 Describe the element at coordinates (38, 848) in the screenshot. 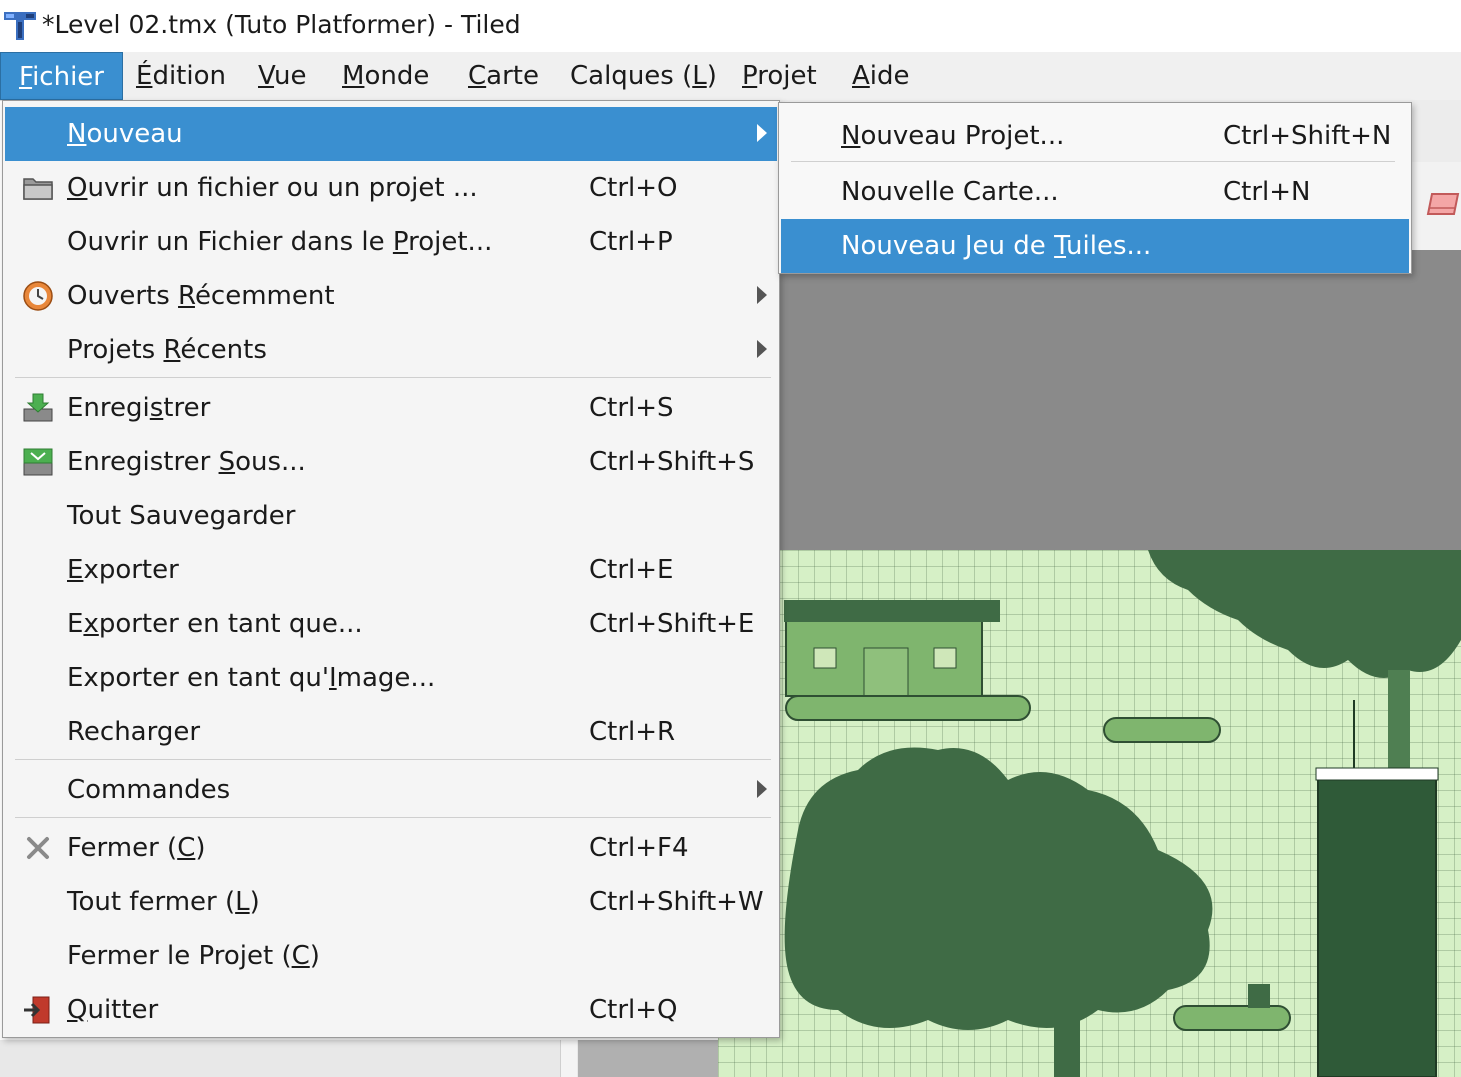

I see `close-icon` at that location.